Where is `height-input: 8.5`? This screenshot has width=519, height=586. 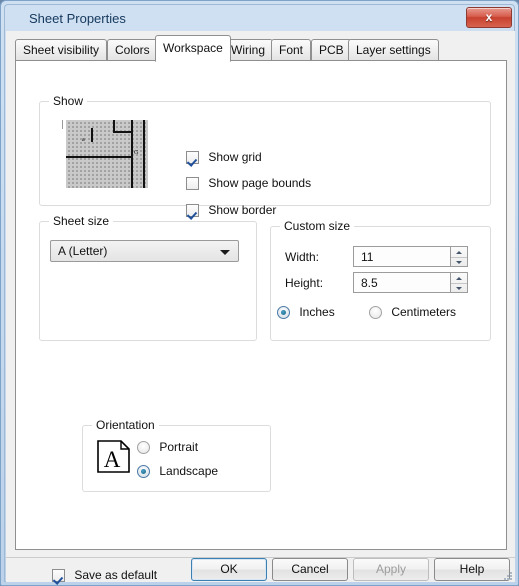 height-input: 8.5 is located at coordinates (402, 282).